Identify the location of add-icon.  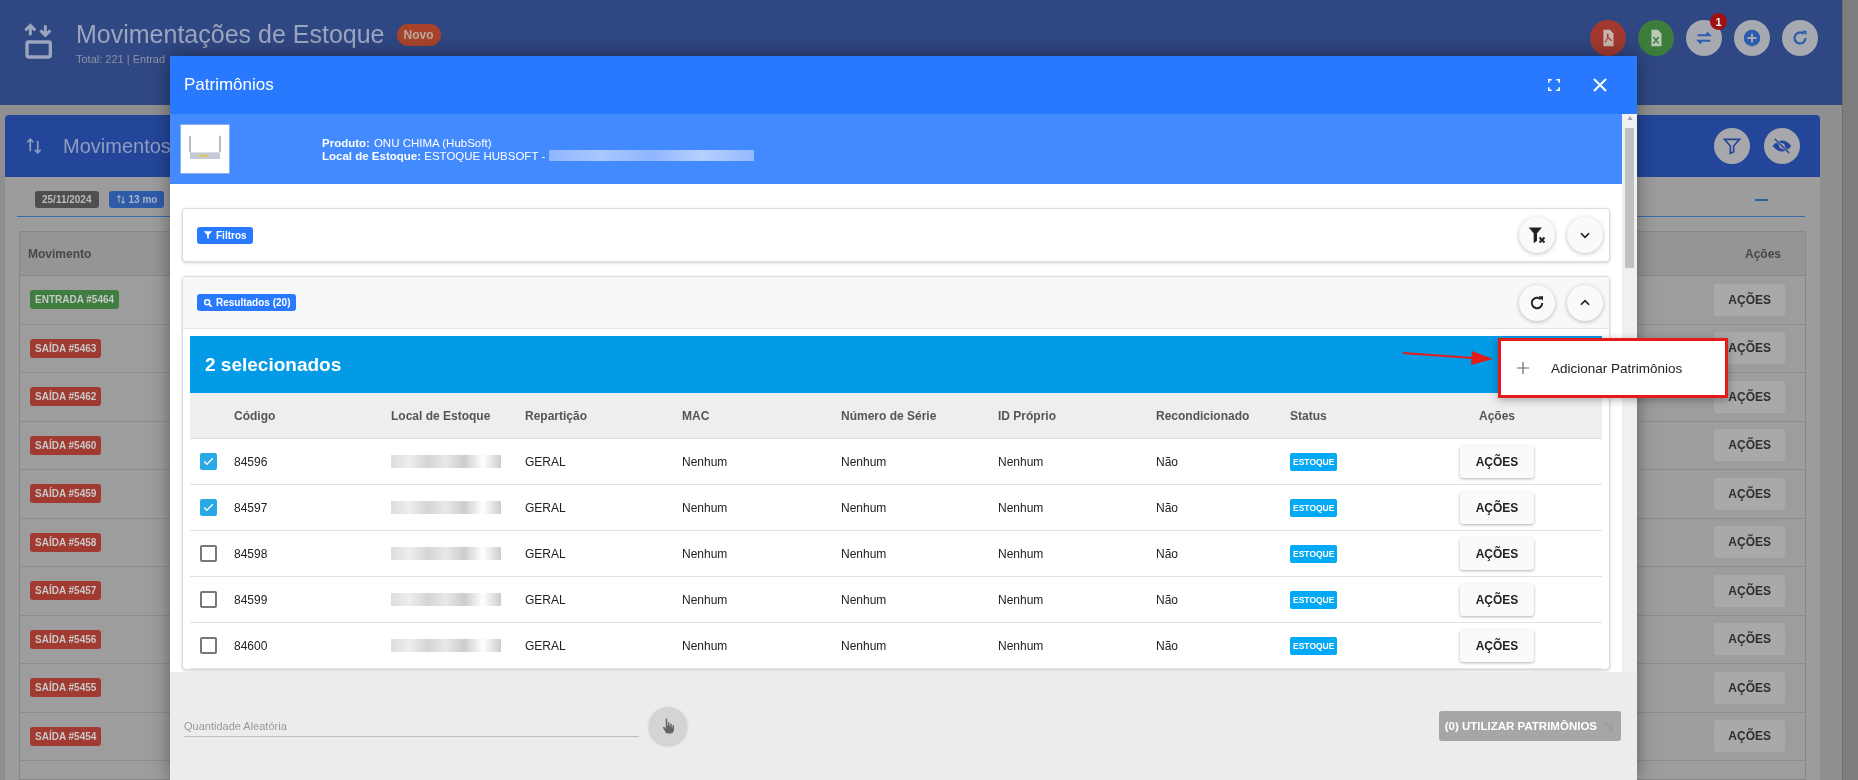
(1752, 38).